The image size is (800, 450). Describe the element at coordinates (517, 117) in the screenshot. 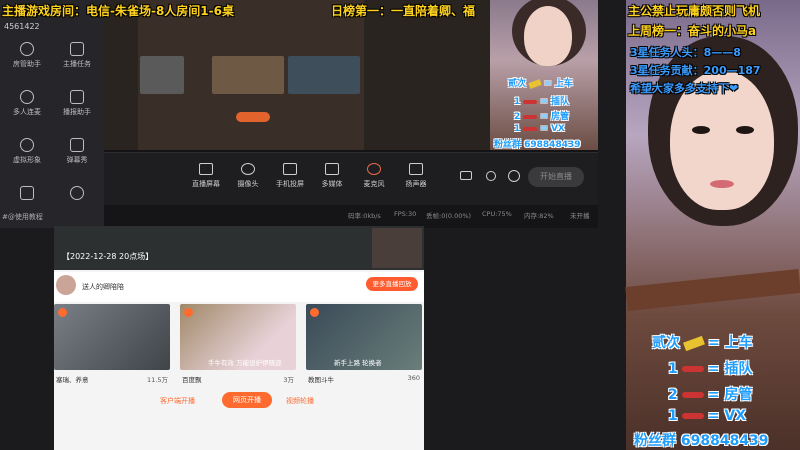

I see `price-key: 2` at that location.